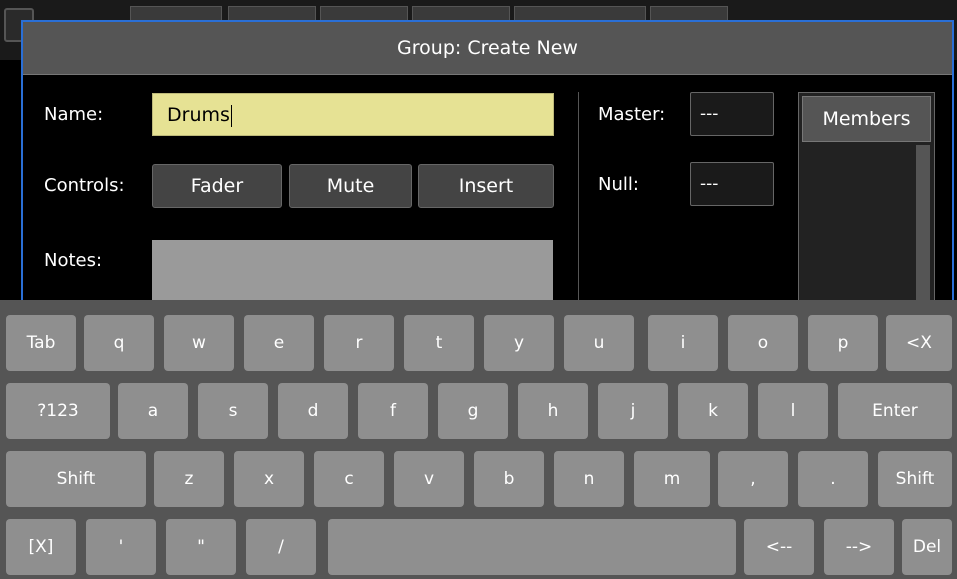 The height and width of the screenshot is (579, 957). Describe the element at coordinates (439, 343) in the screenshot. I see `key-t: t` at that location.